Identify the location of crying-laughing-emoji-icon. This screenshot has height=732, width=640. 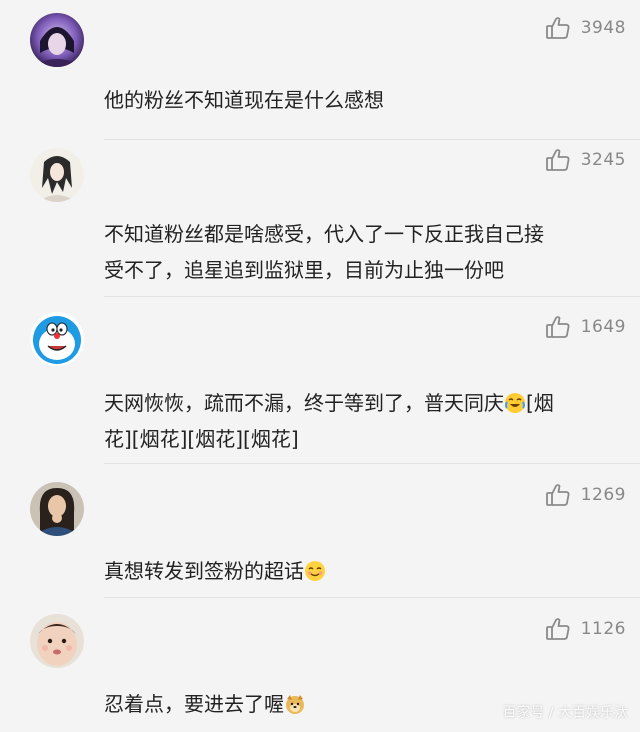
(515, 403).